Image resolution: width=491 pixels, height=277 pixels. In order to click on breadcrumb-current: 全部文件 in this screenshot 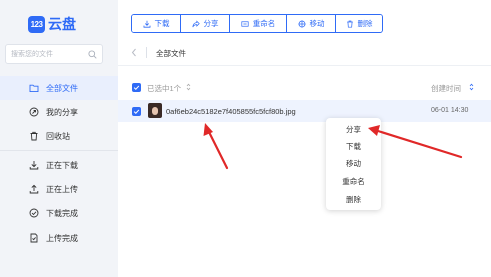, I will do `click(171, 53)`.